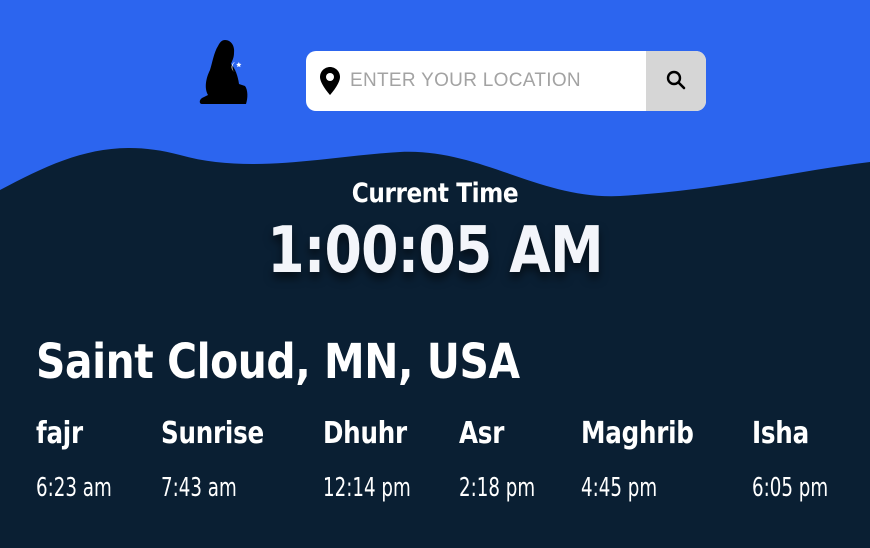 This screenshot has width=870, height=548. Describe the element at coordinates (435, 193) in the screenshot. I see `current-time-label: Current Time` at that location.